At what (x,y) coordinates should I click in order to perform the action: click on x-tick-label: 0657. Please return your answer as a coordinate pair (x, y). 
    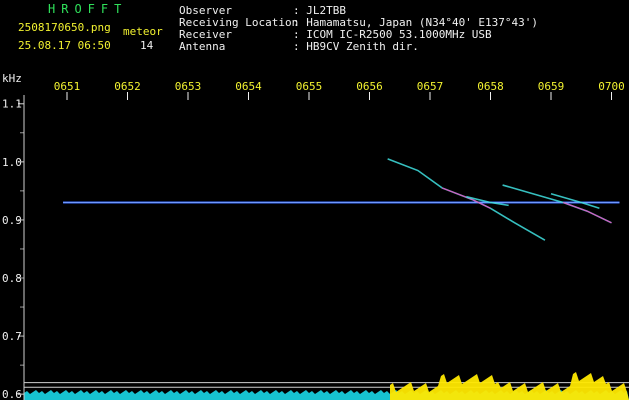
    Looking at the image, I should click on (430, 86).